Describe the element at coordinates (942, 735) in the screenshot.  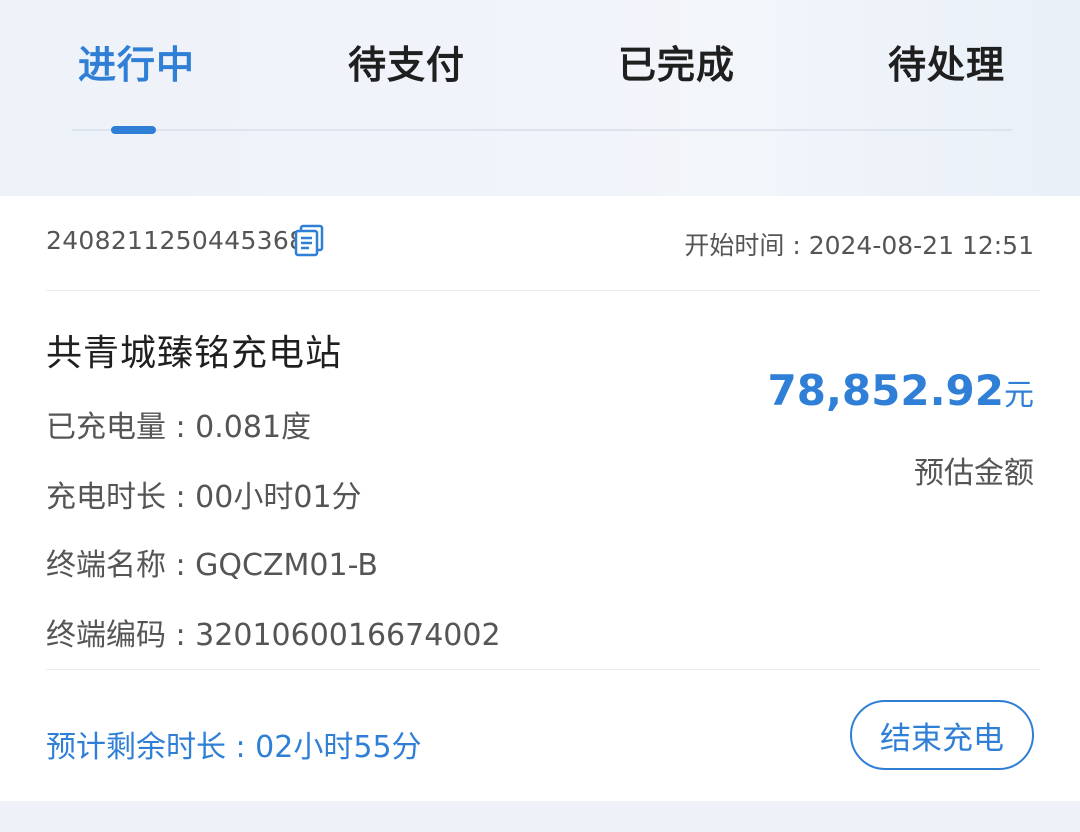
I see `end-charging-button: 结束充电` at that location.